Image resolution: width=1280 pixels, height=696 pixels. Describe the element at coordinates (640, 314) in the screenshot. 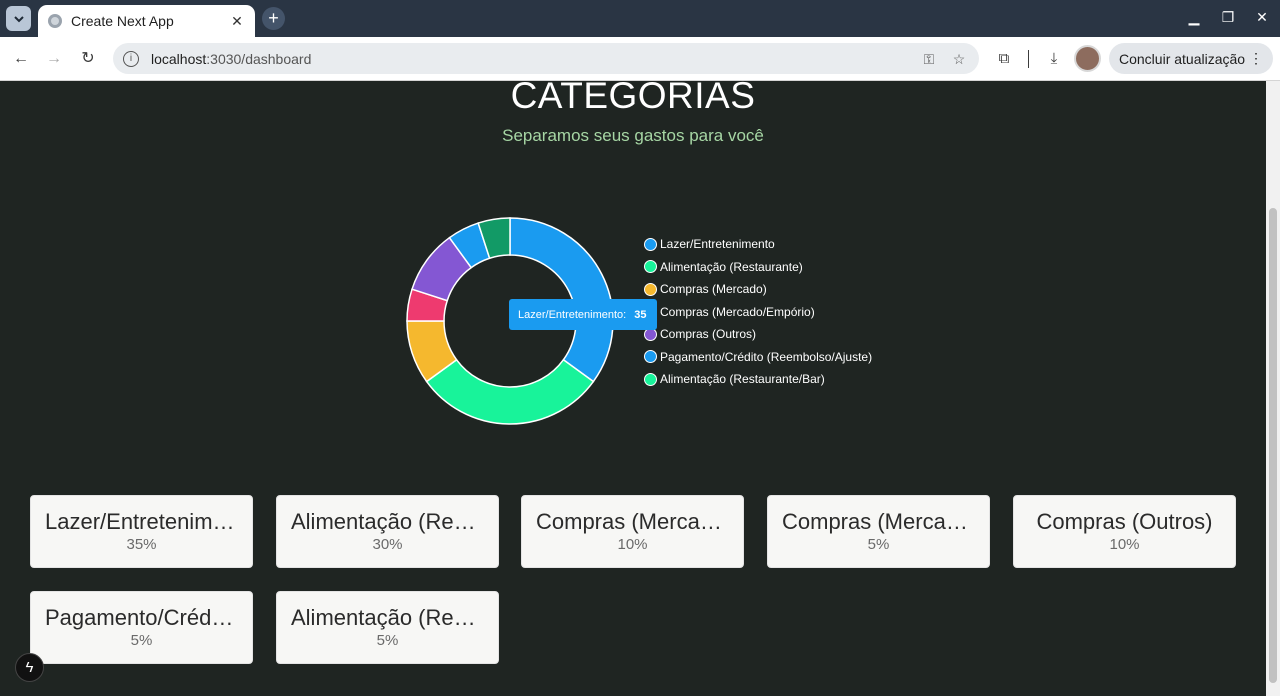

I see `tooltip-value: 35` at that location.